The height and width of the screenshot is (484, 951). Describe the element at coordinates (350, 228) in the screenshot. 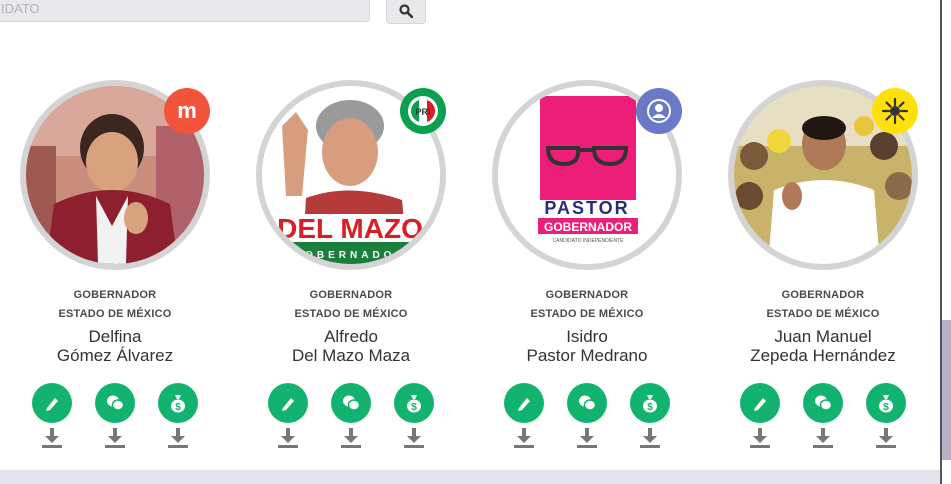

I see `banner-text: DEL MAZO` at that location.